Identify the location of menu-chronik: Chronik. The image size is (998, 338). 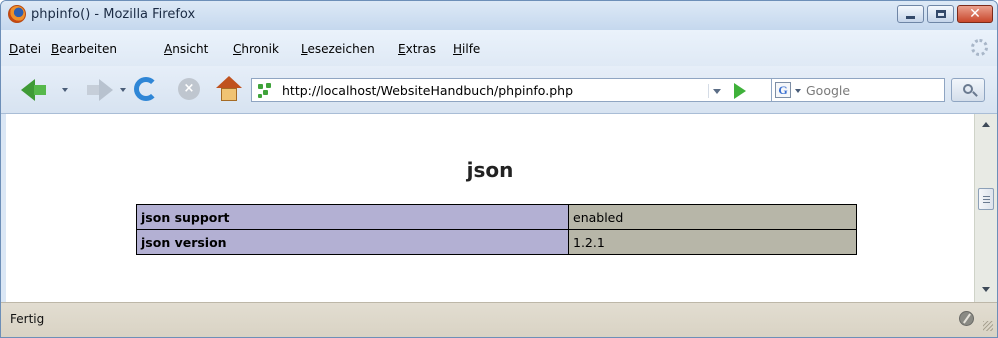
(256, 49).